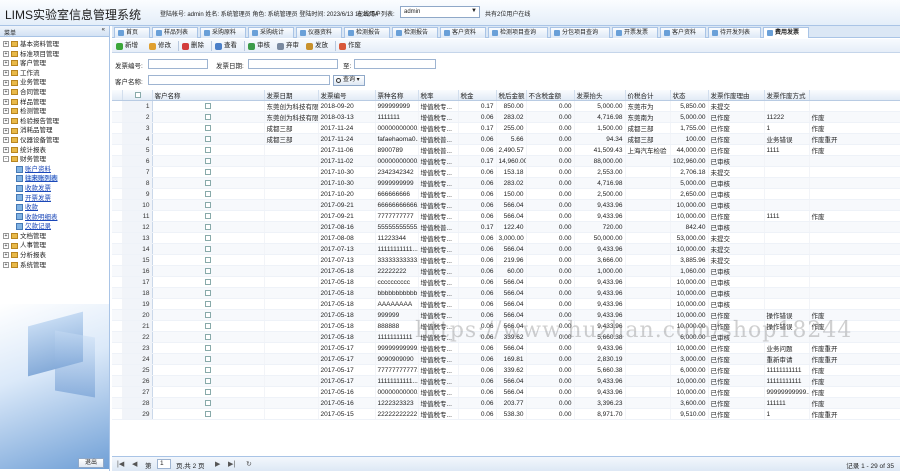  I want to click on column-header: 价税合计, so click(648, 95).